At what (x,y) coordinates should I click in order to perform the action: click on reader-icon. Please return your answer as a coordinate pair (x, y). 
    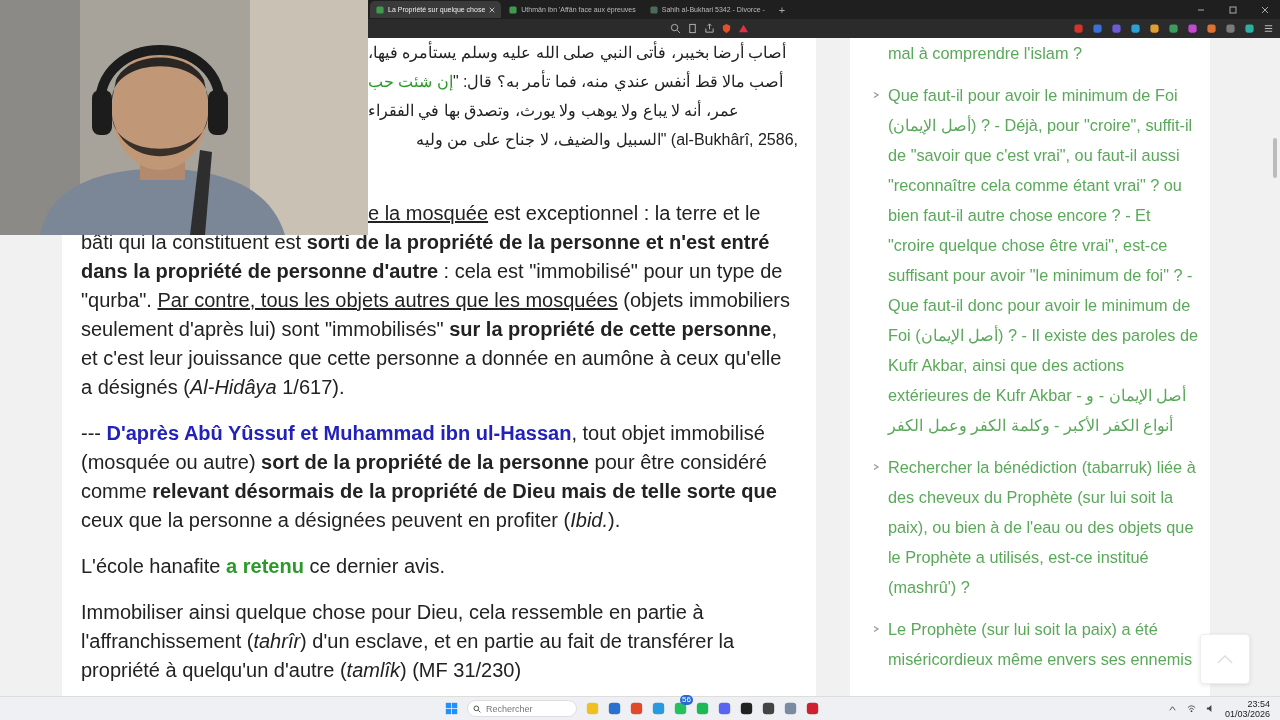
    Looking at the image, I should click on (692, 28).